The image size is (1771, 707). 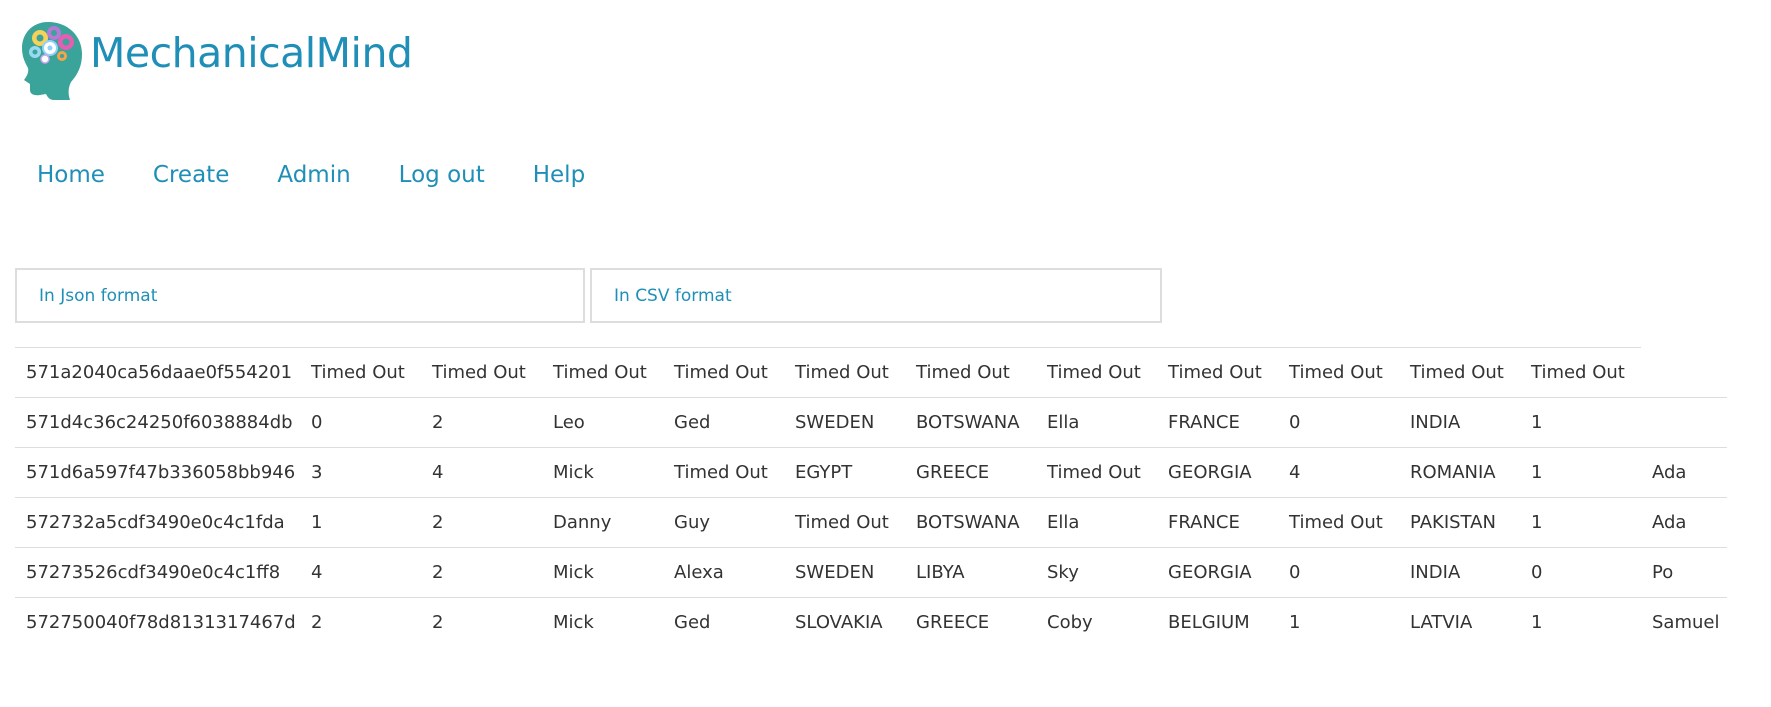 What do you see at coordinates (442, 175) in the screenshot?
I see `nav-log-out: Log out` at bounding box center [442, 175].